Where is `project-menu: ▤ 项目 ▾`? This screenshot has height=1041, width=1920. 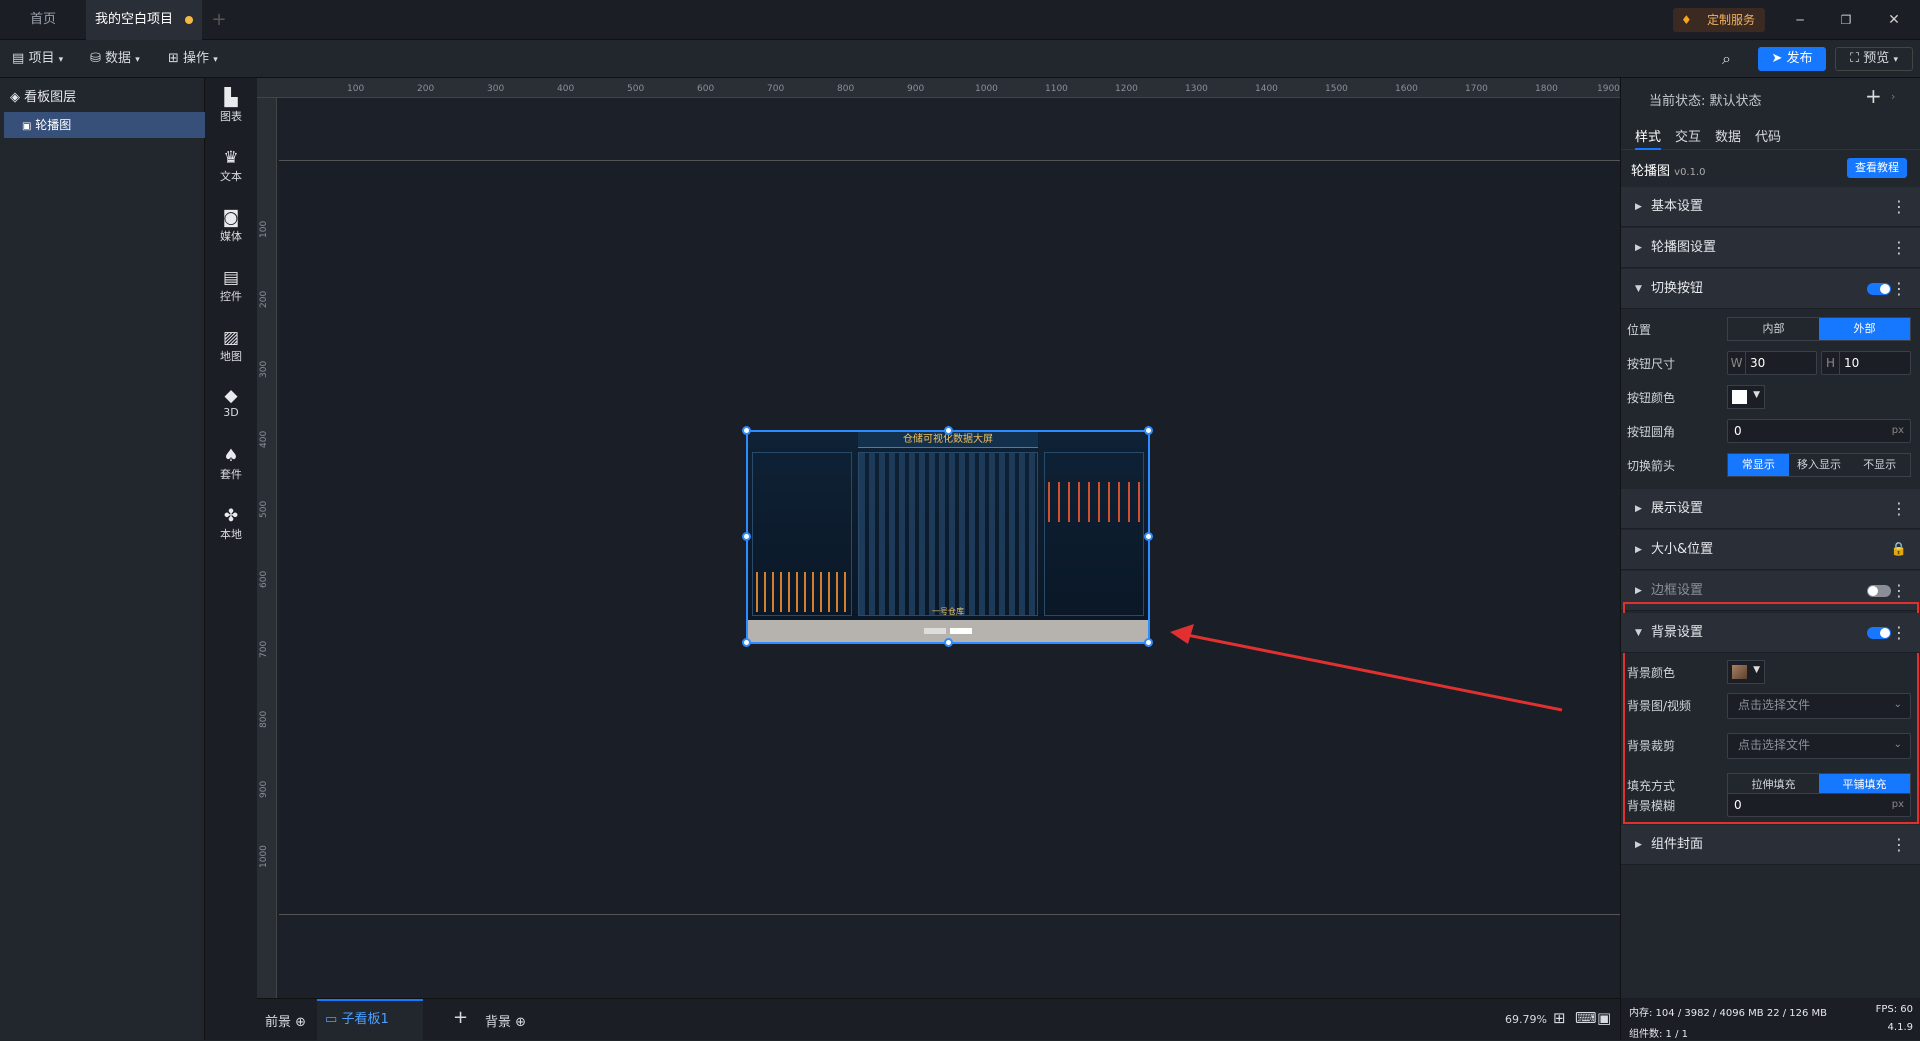 project-menu: ▤ 项目 ▾ is located at coordinates (37, 59).